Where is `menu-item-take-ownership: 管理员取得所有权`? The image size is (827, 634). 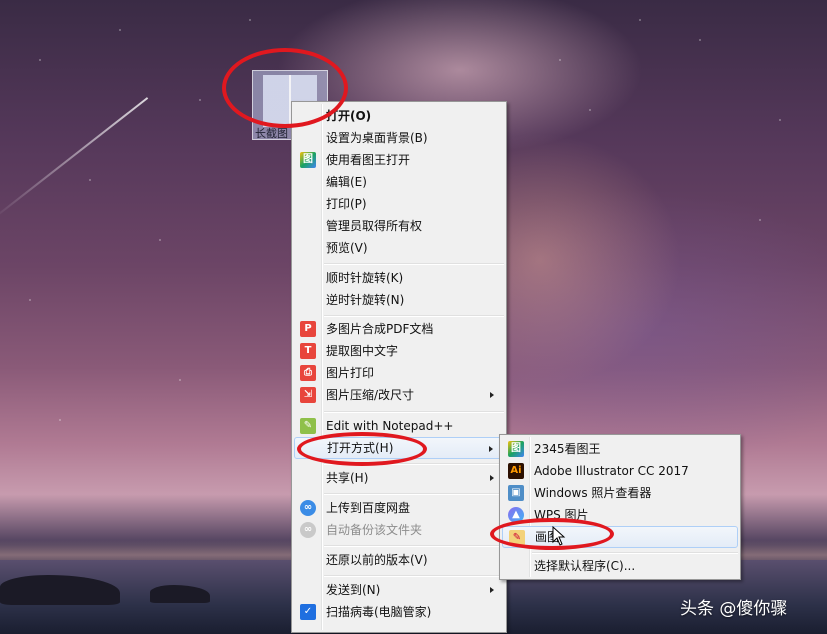 menu-item-take-ownership: 管理员取得所有权 is located at coordinates (399, 226).